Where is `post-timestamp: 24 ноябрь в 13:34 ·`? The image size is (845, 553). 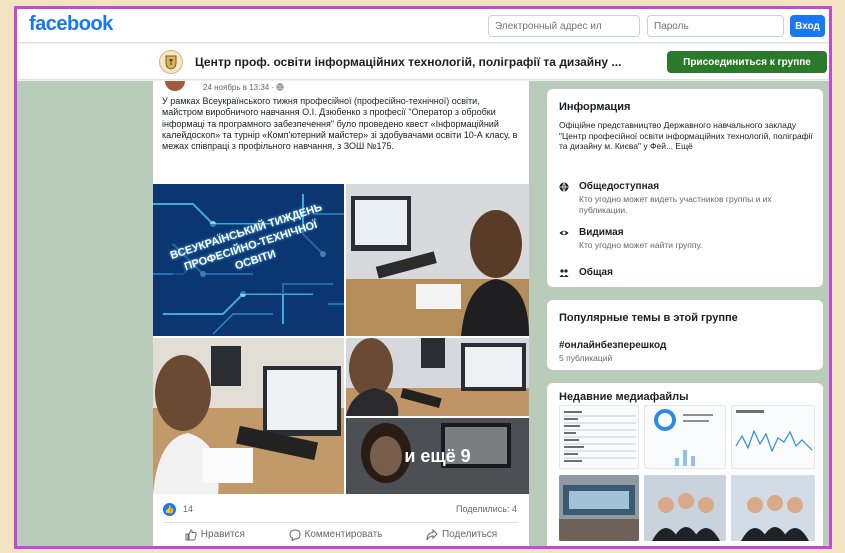 post-timestamp: 24 ноябрь в 13:34 · is located at coordinates (243, 87).